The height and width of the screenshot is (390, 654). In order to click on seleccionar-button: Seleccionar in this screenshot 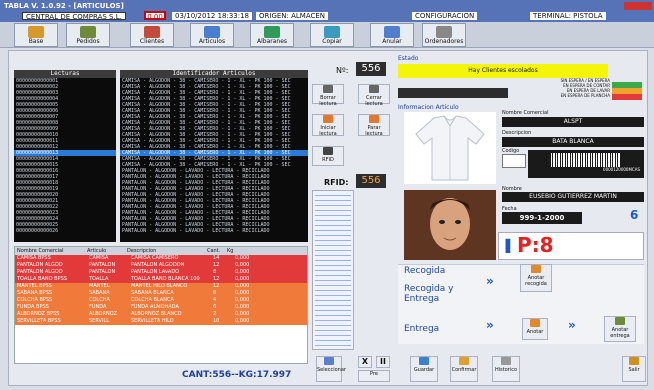, I will do `click(331, 369)`.